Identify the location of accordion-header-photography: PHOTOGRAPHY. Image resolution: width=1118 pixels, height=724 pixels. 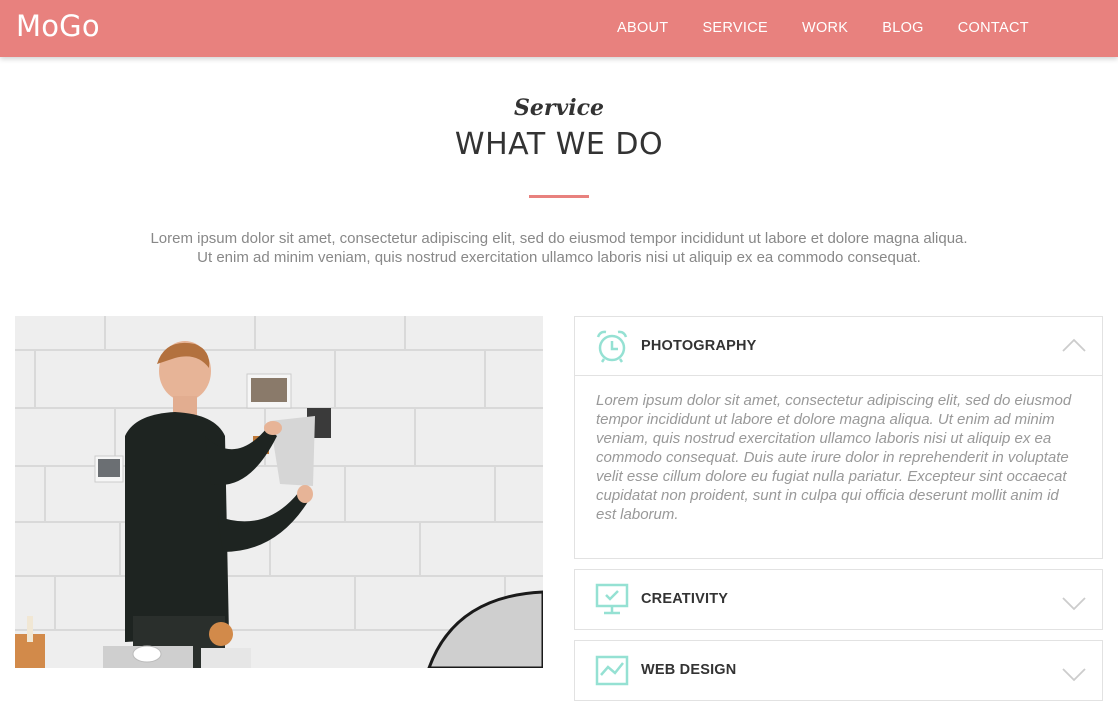
(838, 346).